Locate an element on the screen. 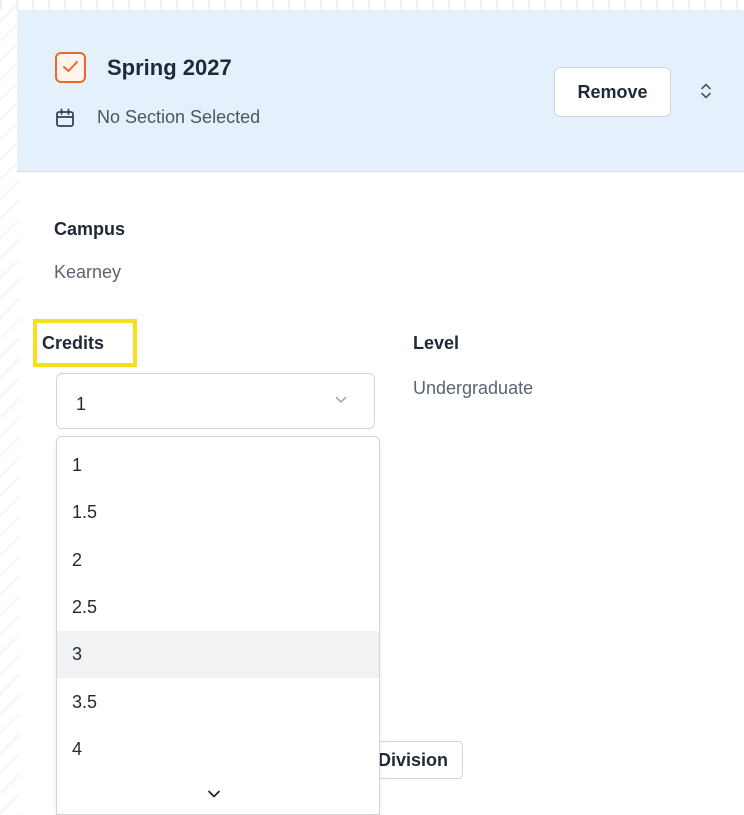  term-checkbox is located at coordinates (70, 67).